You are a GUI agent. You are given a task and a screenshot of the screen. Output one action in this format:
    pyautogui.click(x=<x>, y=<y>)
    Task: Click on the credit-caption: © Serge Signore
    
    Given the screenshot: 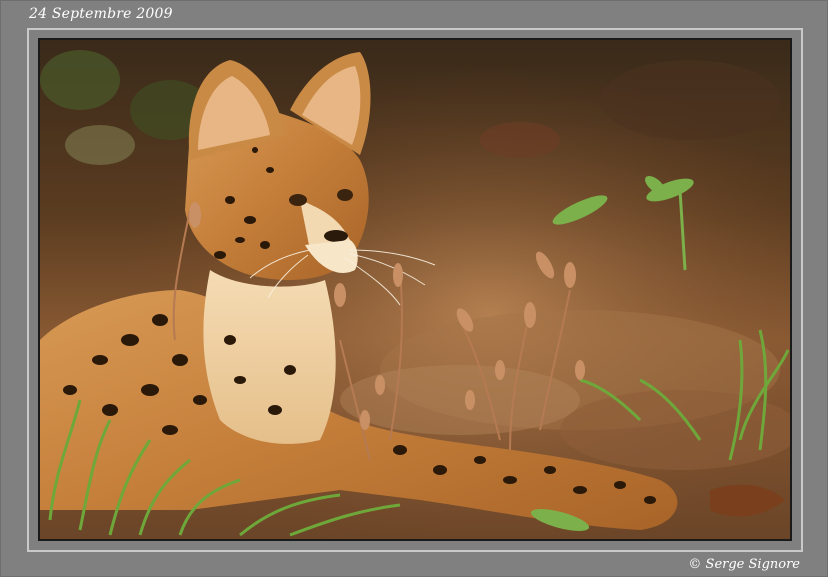 What is the action you would take?
    pyautogui.click(x=744, y=564)
    